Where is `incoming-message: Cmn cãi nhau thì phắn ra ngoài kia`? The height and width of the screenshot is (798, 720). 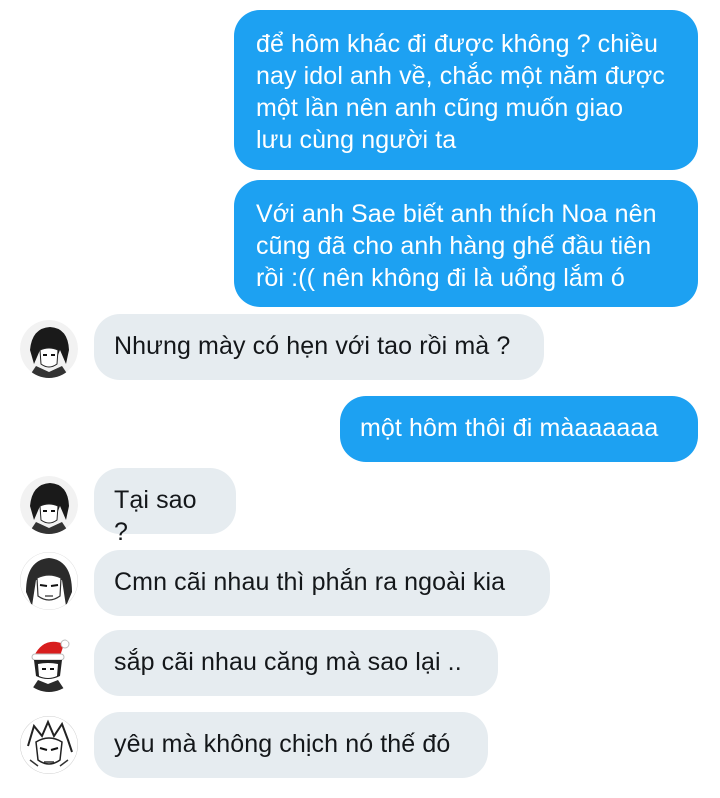 incoming-message: Cmn cãi nhau thì phắn ra ngoài kia is located at coordinates (322, 583).